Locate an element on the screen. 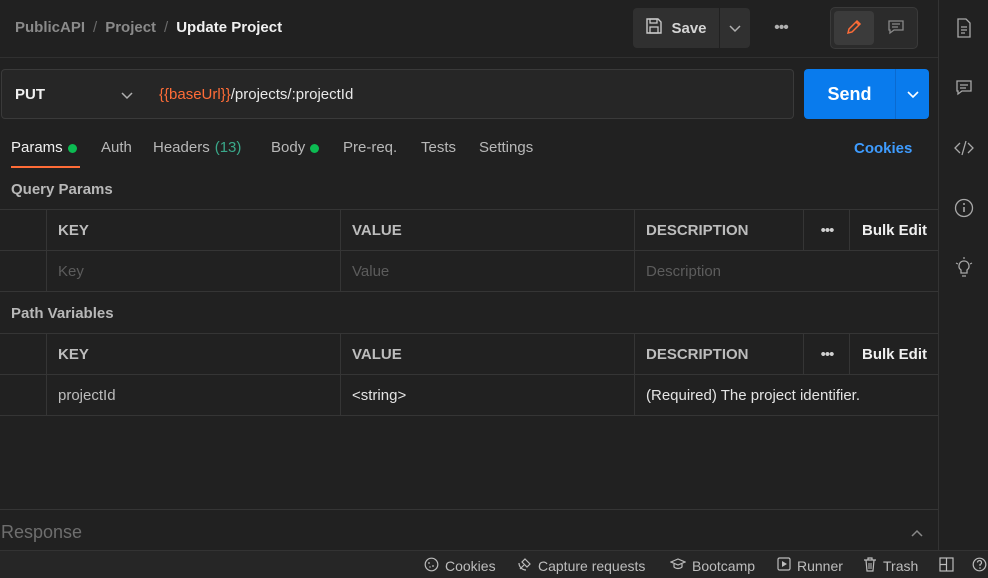 The image size is (988, 578). statusbar-capture-requests: Capture requests is located at coordinates (581, 566).